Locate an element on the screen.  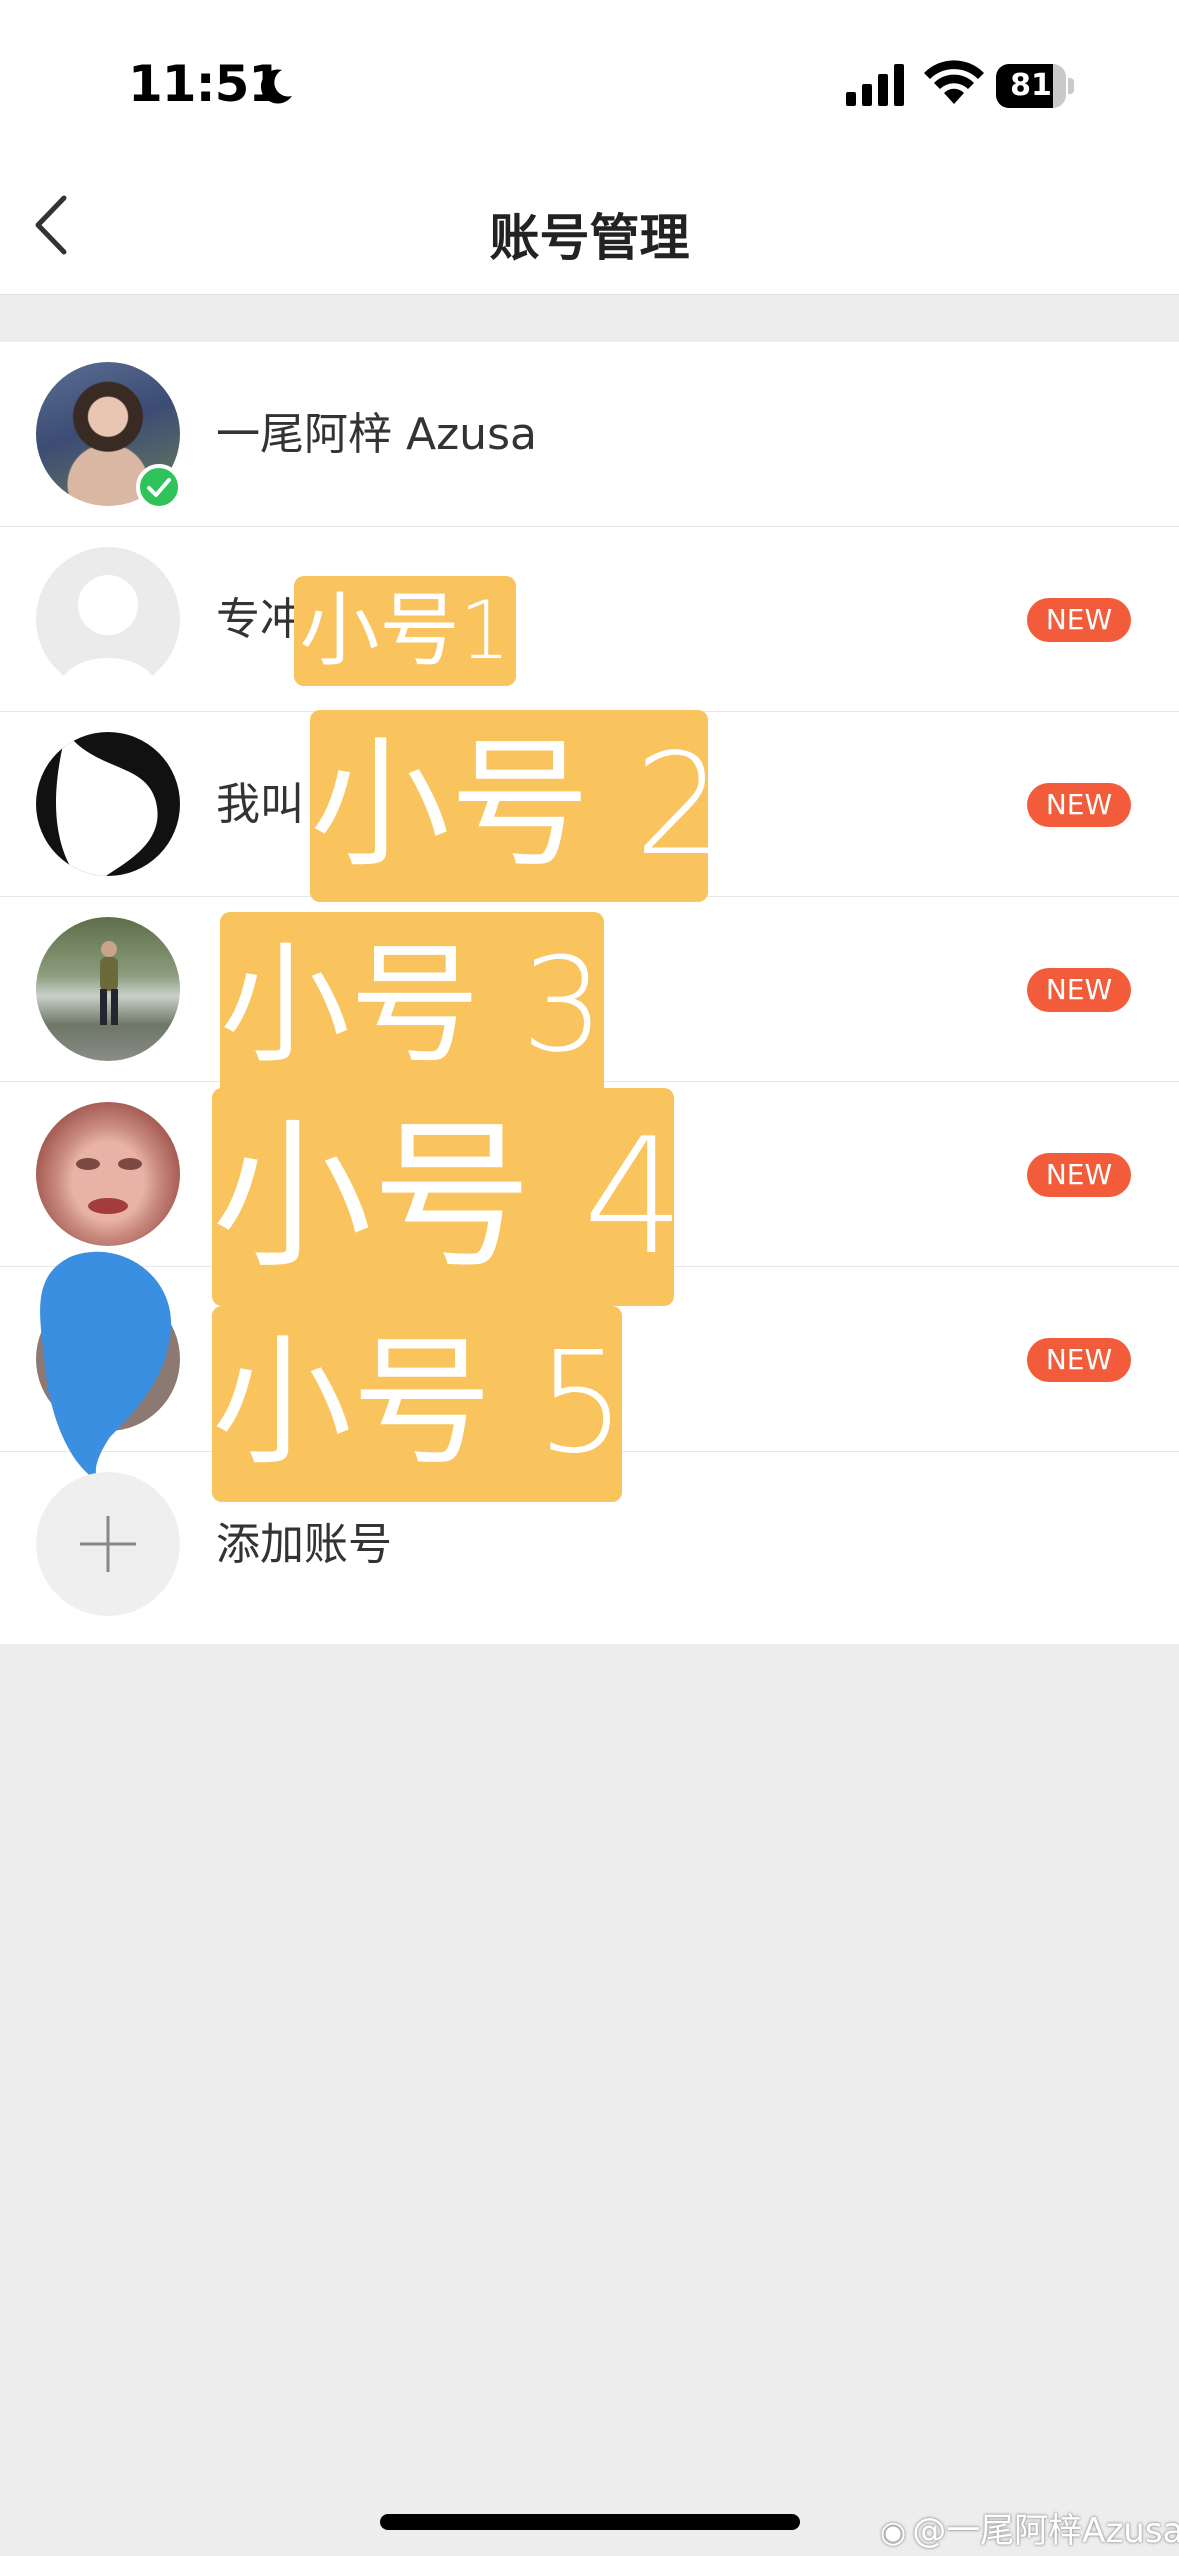
person-figure is located at coordinates (109, 983).